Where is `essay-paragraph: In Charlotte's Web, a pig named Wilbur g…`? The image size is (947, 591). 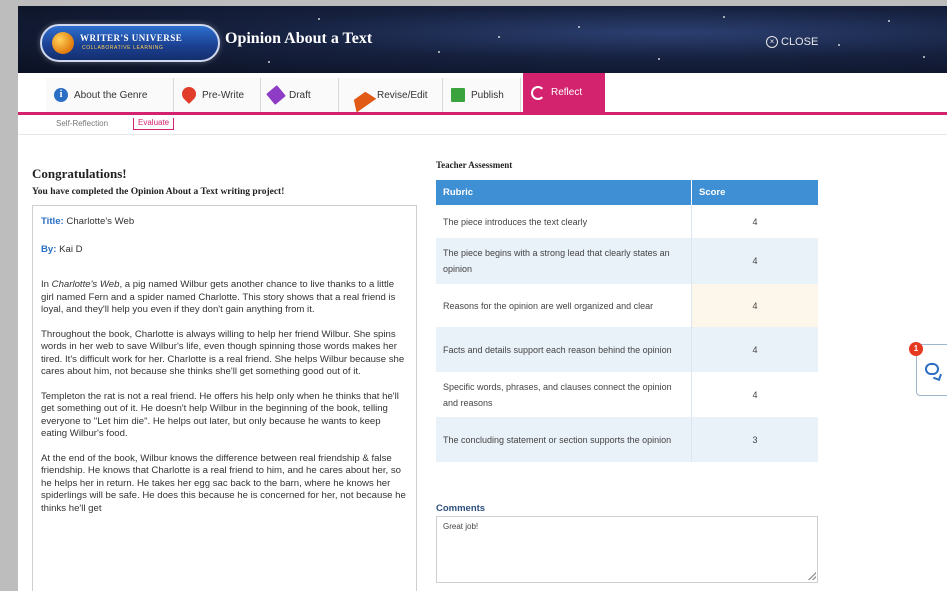
essay-paragraph: In Charlotte's Web, a pig named Wilbur g… is located at coordinates (218, 297).